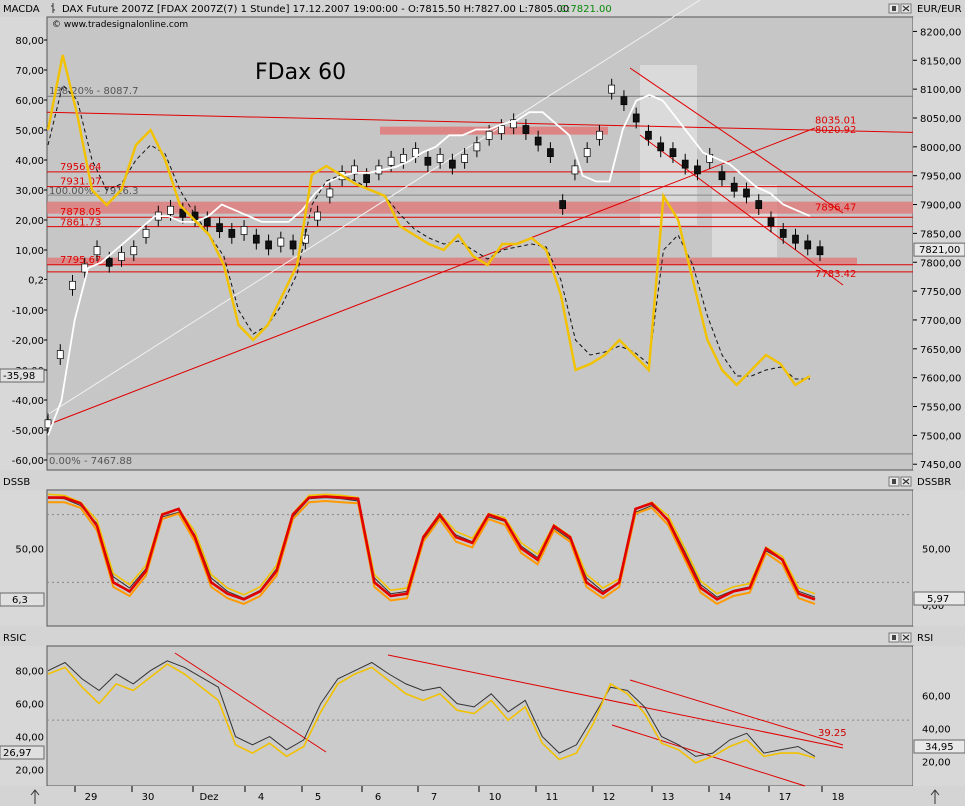 Image resolution: width=965 pixels, height=806 pixels. I want to click on level-label-10: 7783.42, so click(835, 274).